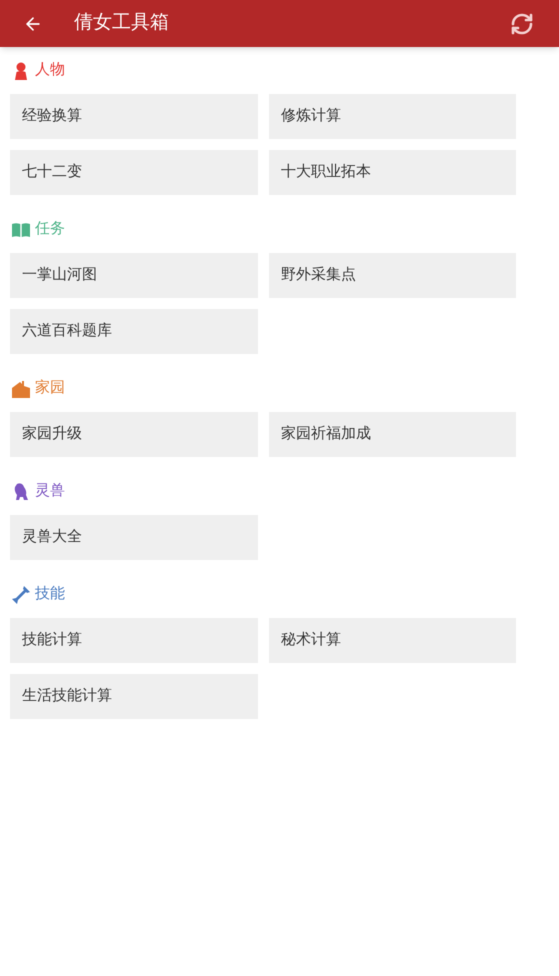 The width and height of the screenshot is (559, 976). Describe the element at coordinates (392, 640) in the screenshot. I see `tool-button: 秘术计算` at that location.